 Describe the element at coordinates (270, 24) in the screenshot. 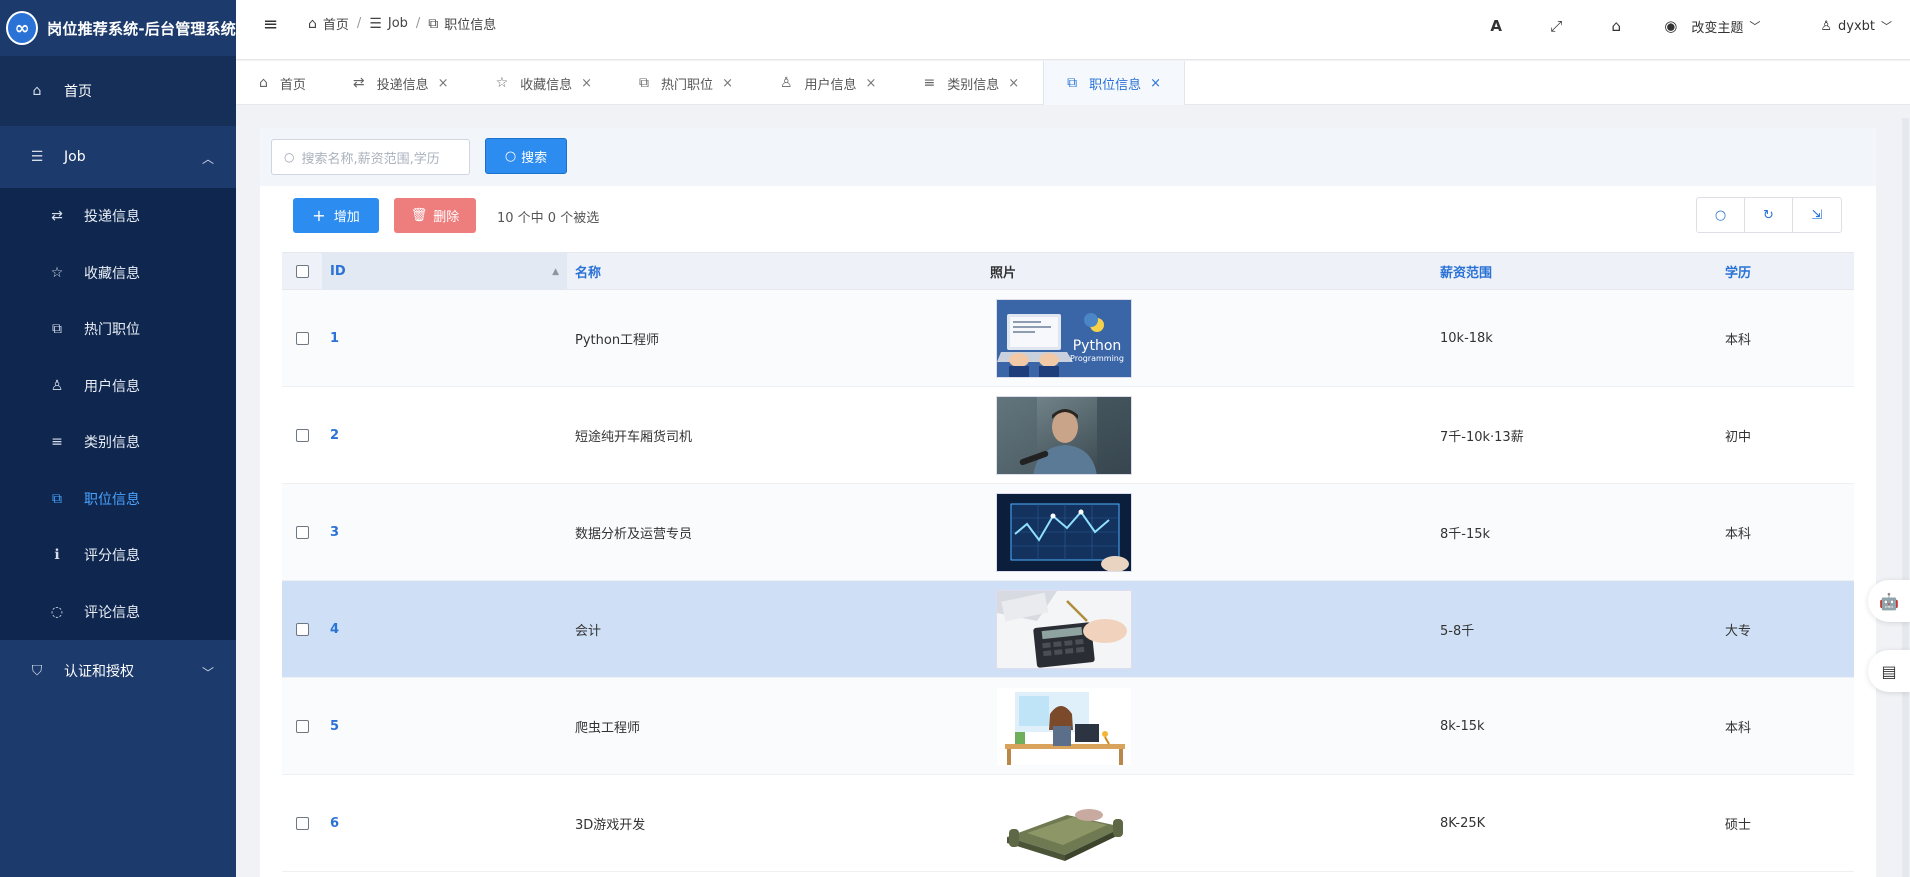

I see `hamburger-menu-icon: ≡` at that location.